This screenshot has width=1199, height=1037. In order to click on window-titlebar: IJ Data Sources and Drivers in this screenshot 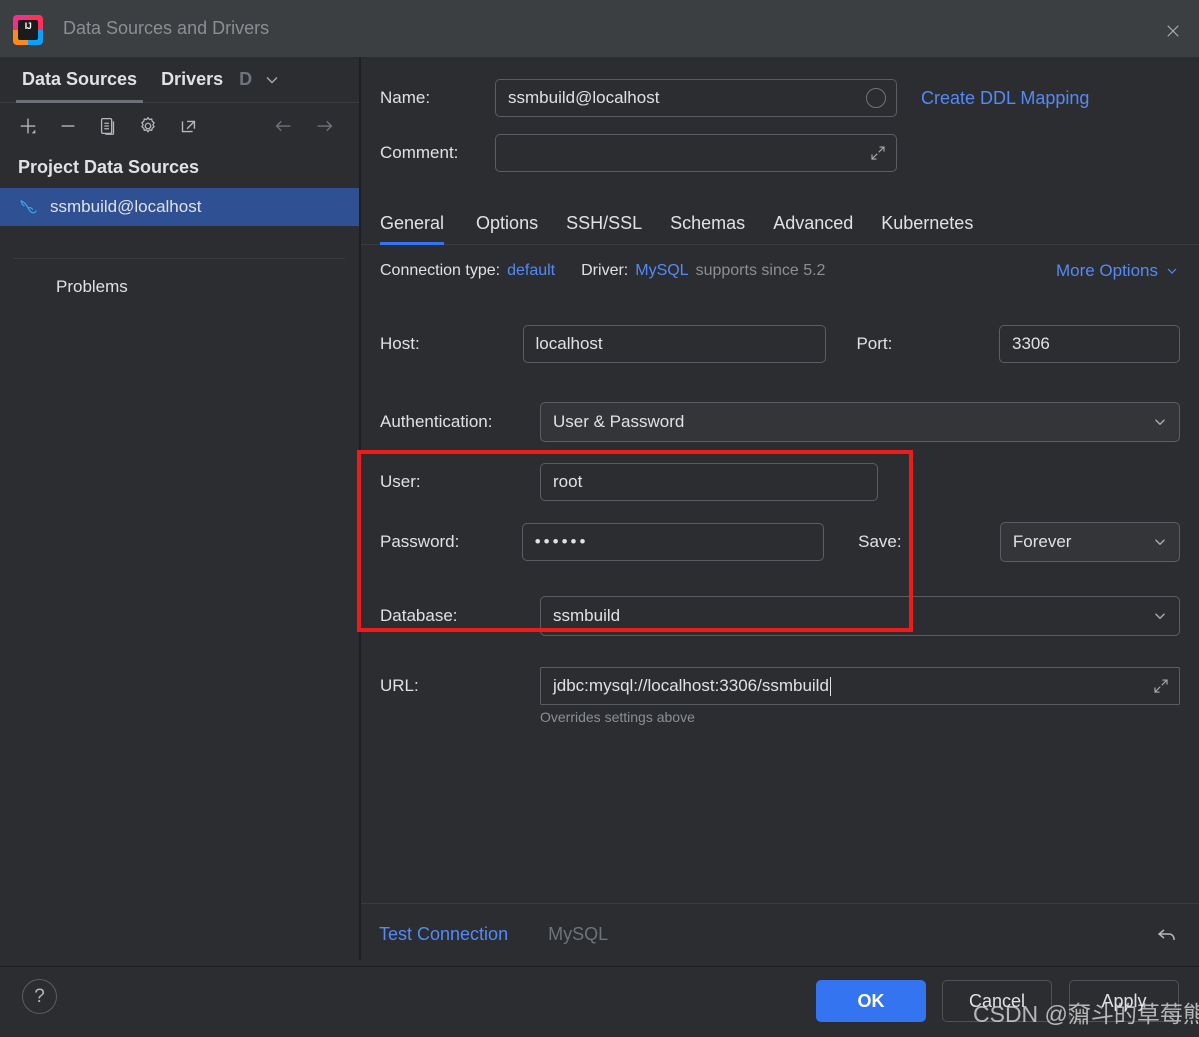, I will do `click(599, 28)`.